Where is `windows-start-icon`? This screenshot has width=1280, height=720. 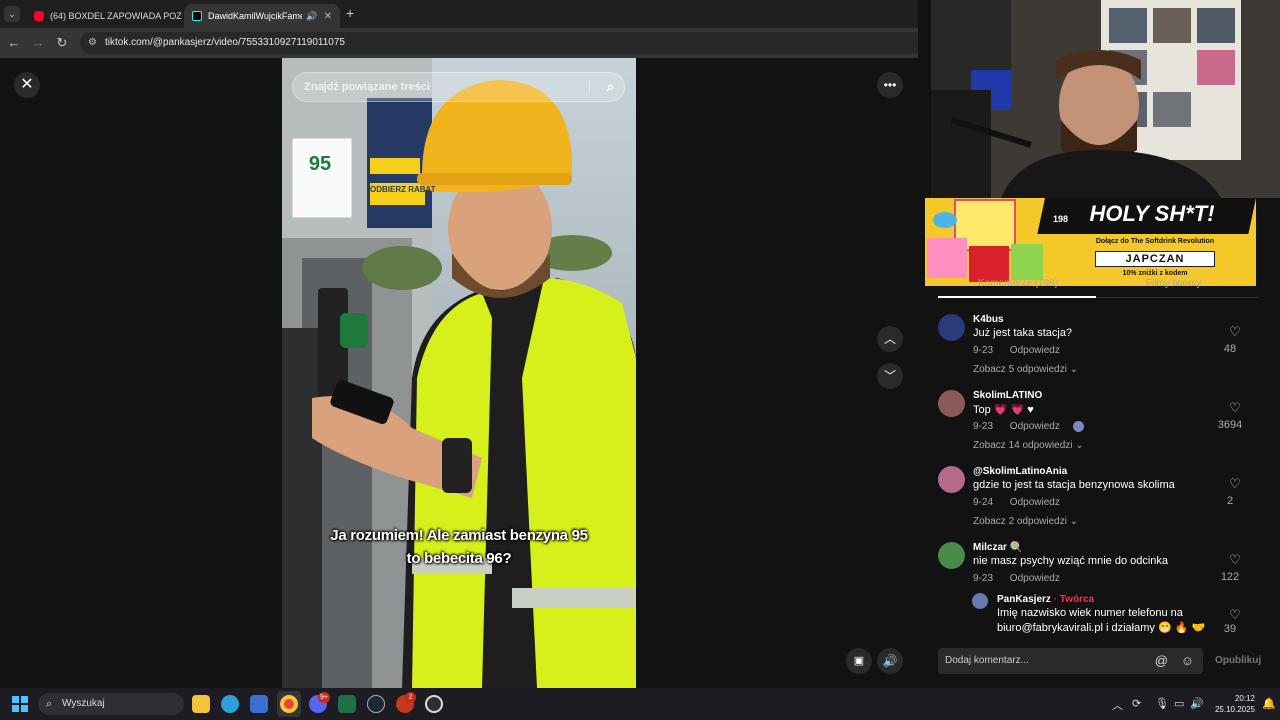
windows-start-icon is located at coordinates (20, 704).